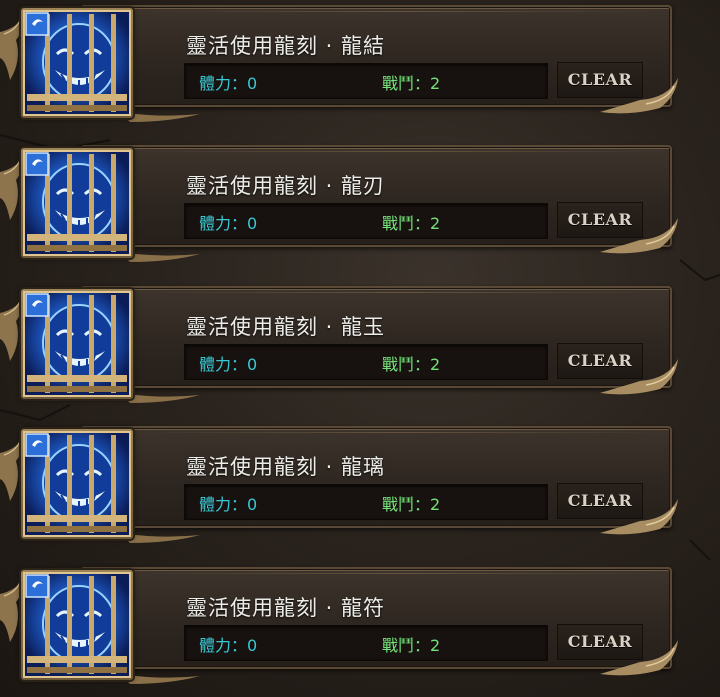 This screenshot has width=720, height=697. What do you see at coordinates (286, 46) in the screenshot?
I see `item-title: 靈活使用龍刻 · 龍結` at bounding box center [286, 46].